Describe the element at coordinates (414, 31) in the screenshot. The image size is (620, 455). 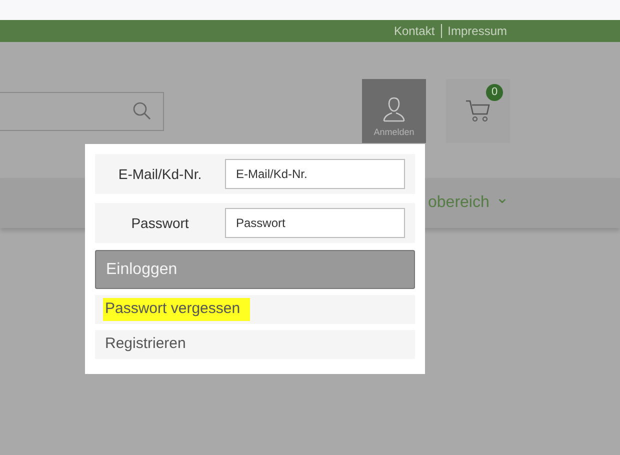
I see `top-link: Kontakt` at that location.